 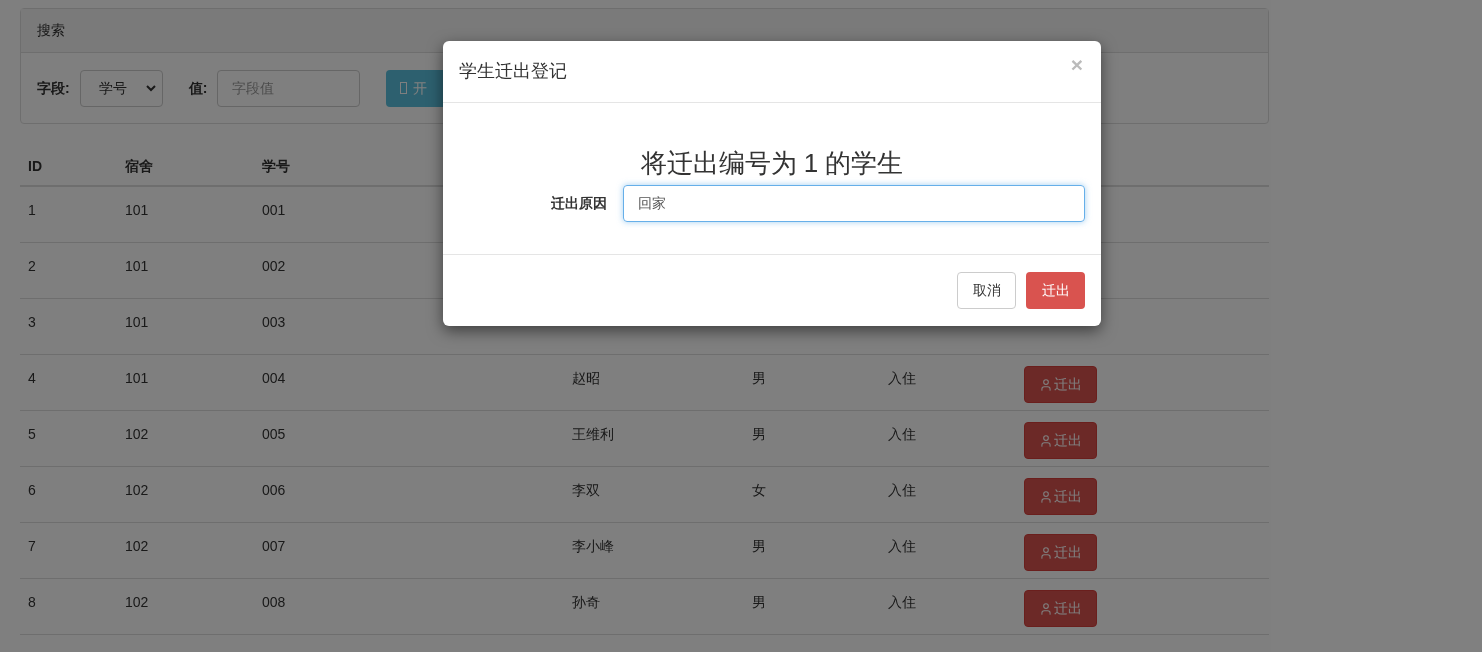 I want to click on table-cell: 008, so click(x=274, y=602).